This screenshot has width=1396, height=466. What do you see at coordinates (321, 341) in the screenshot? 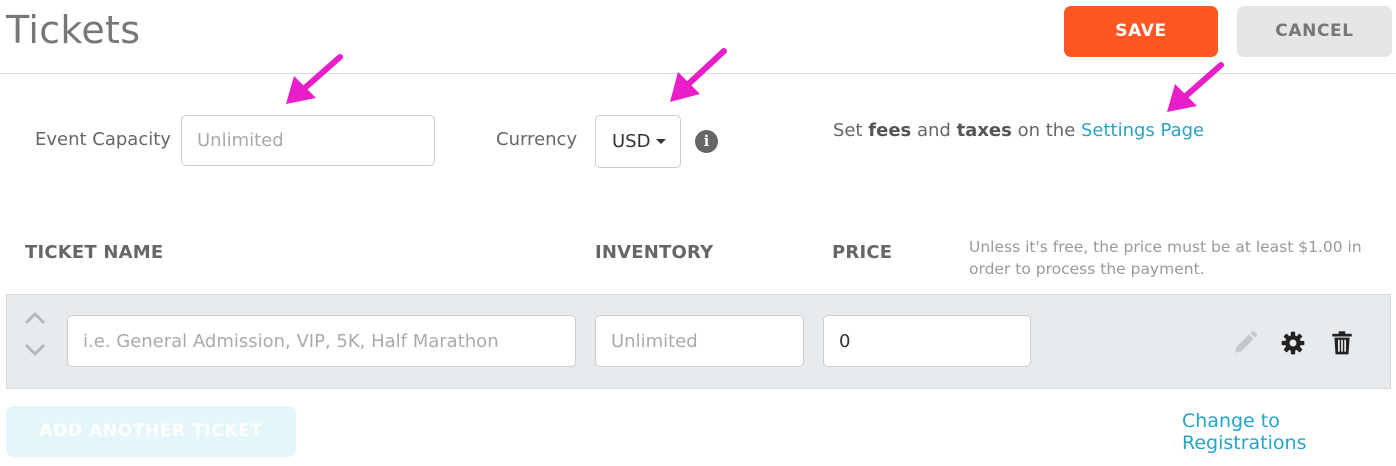
I see `ticket-name-input` at bounding box center [321, 341].